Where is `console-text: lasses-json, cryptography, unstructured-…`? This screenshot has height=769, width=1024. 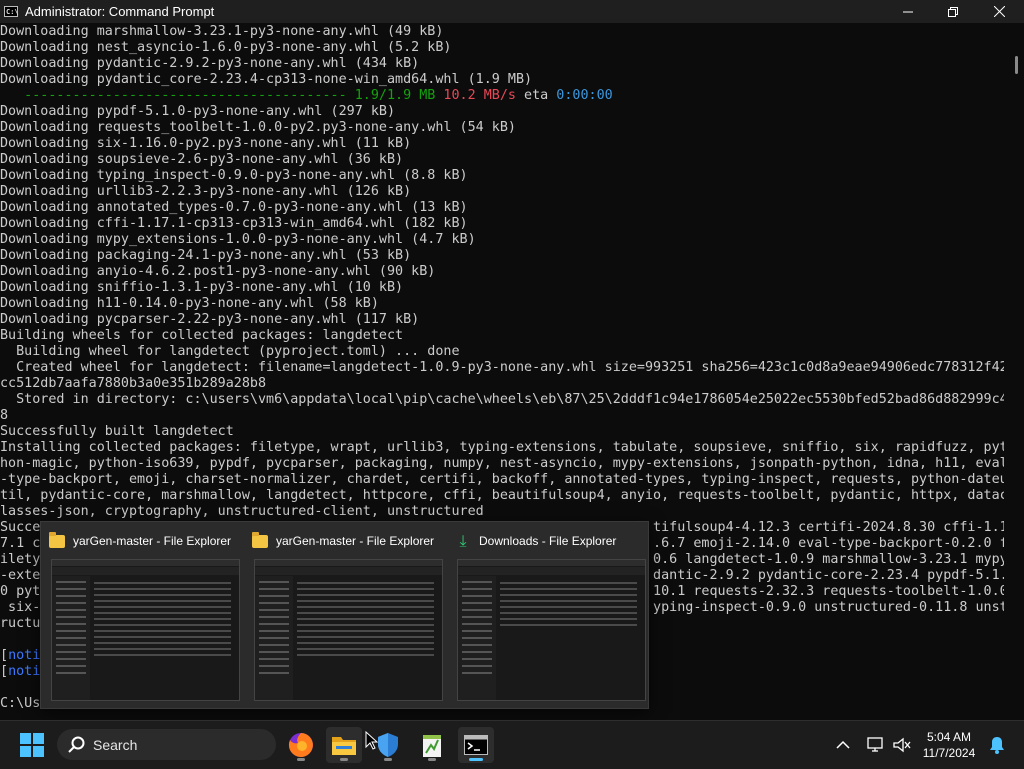
console-text: lasses-json, cryptography, unstructured-… is located at coordinates (242, 511).